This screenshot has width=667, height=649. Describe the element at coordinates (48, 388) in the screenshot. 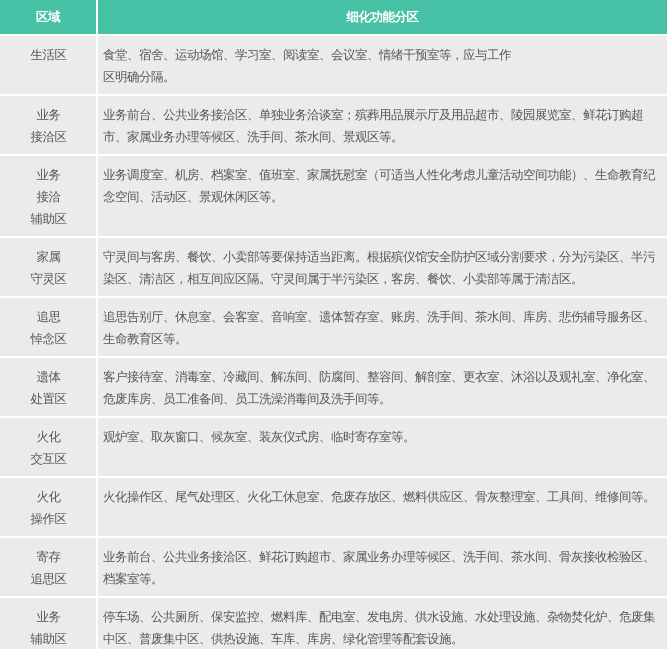

I see `zone-name: 遗体 处置区` at that location.